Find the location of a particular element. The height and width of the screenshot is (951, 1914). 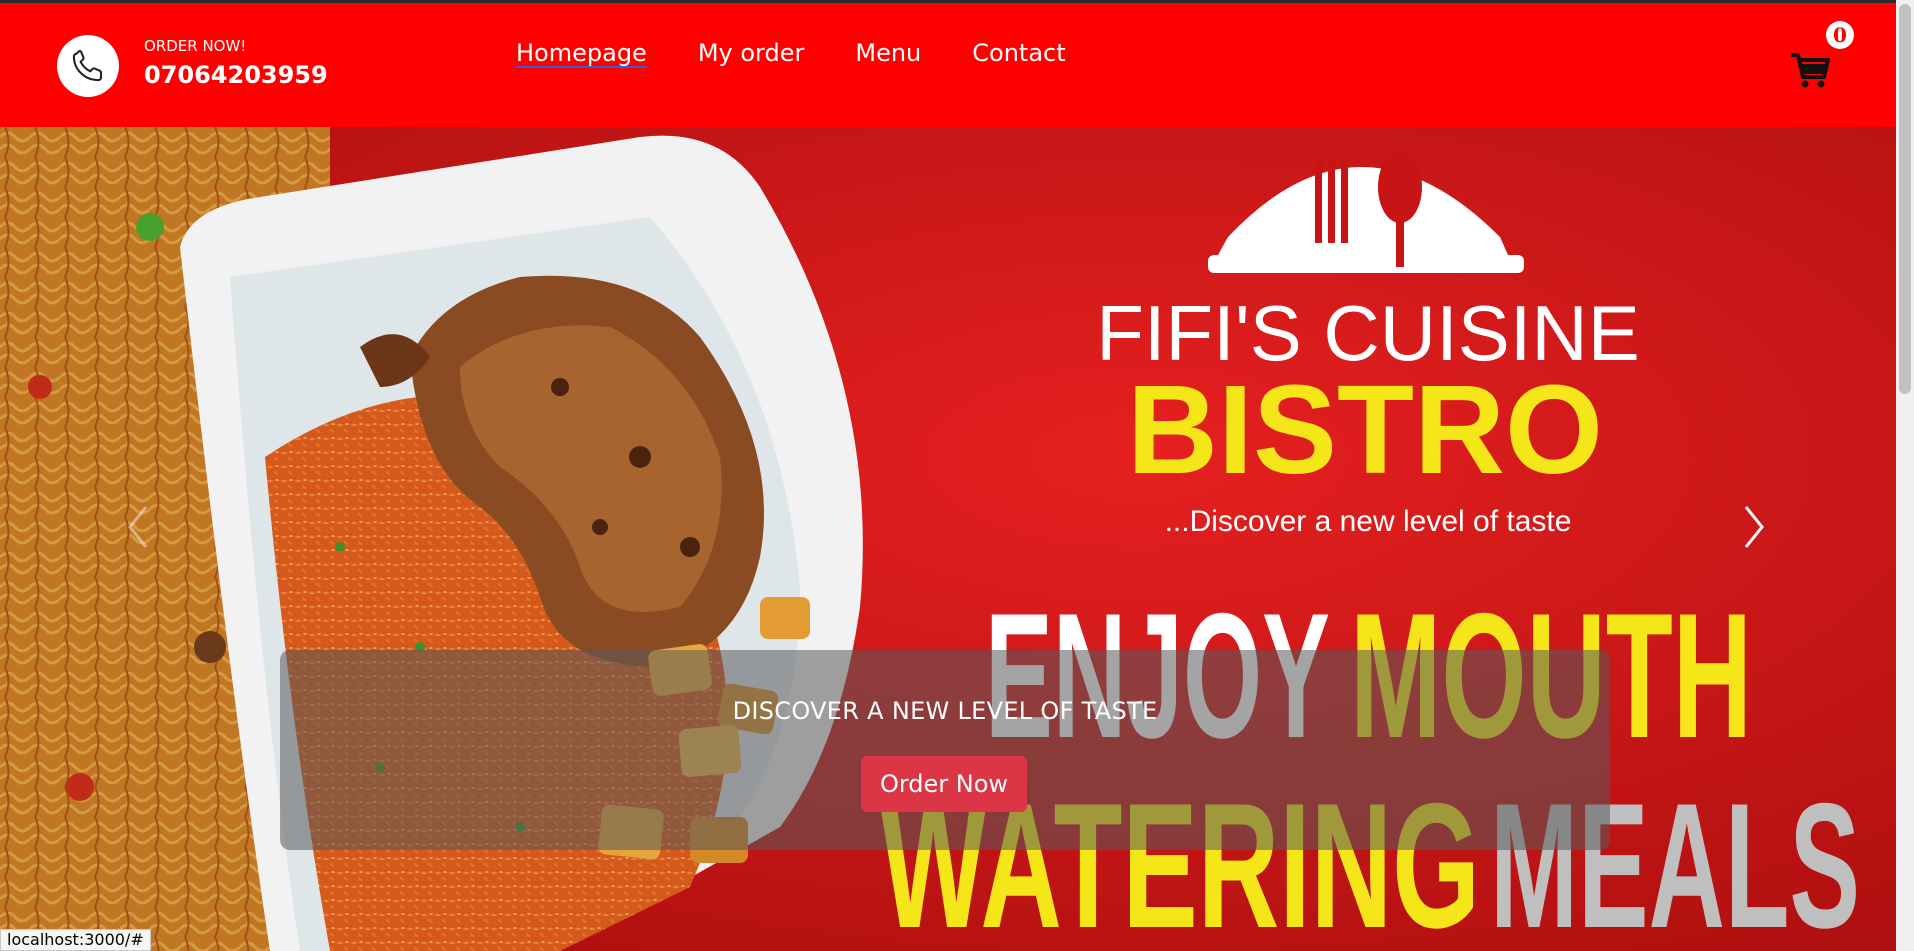

order-now-button: Order Now is located at coordinates (944, 784).